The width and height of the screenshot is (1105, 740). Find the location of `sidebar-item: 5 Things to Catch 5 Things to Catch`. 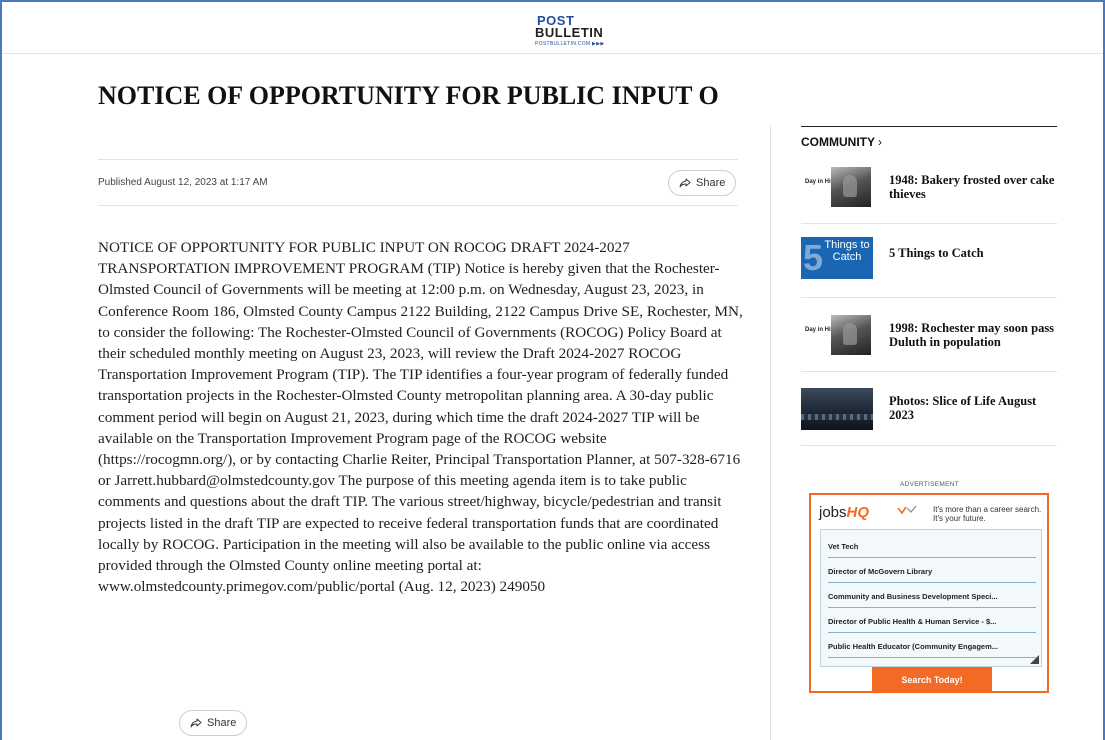

sidebar-item: 5 Things to Catch 5 Things to Catch is located at coordinates (929, 261).